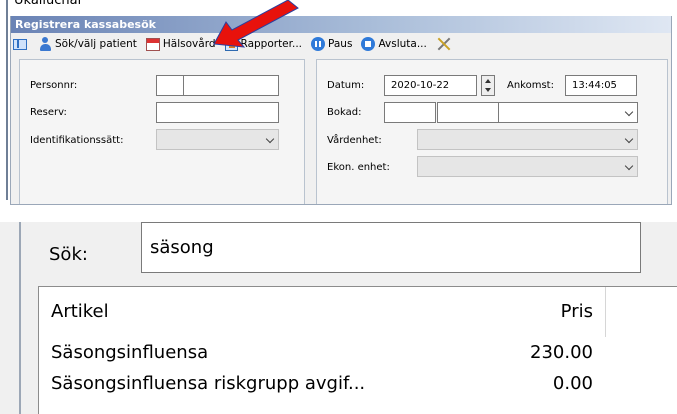 Image resolution: width=677 pixels, height=414 pixels. I want to click on reserv-label: Reserv:, so click(48, 112).